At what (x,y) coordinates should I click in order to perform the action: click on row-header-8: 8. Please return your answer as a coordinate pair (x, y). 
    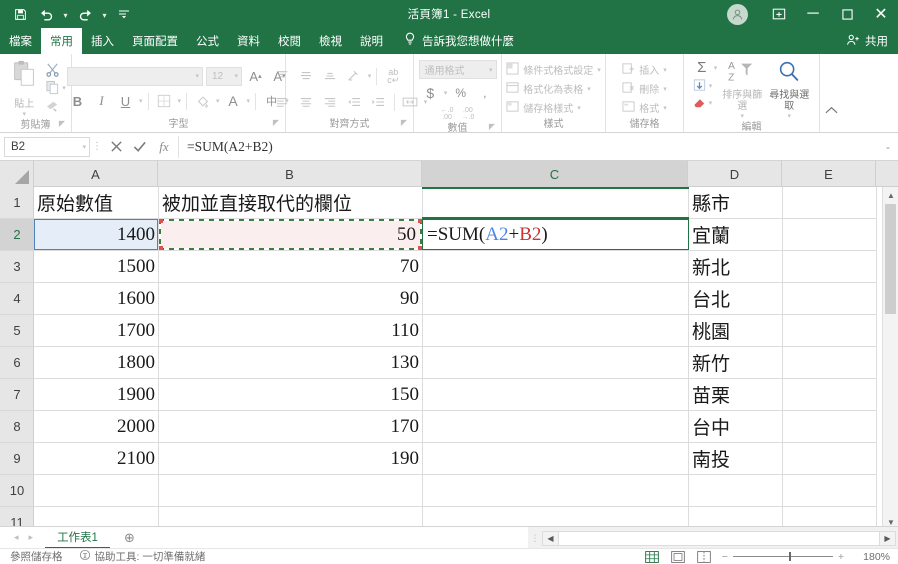
    Looking at the image, I should click on (17, 427).